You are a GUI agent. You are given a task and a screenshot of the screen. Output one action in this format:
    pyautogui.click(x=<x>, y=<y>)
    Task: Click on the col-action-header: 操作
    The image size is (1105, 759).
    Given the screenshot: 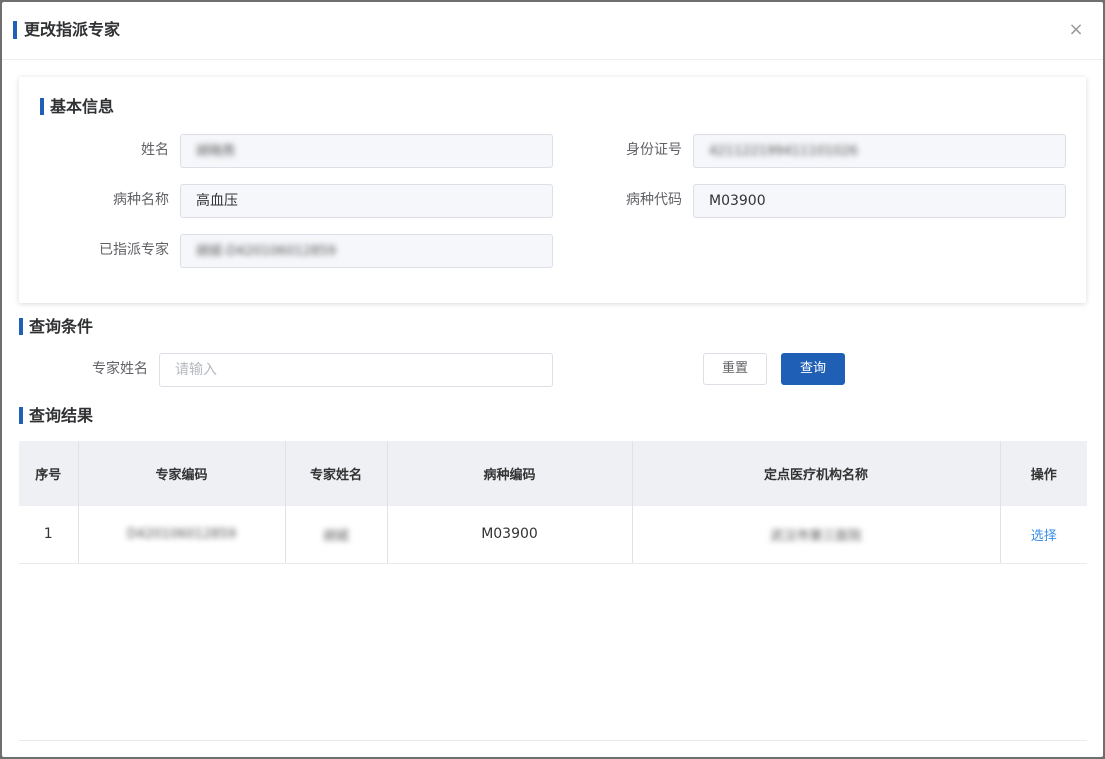 What is the action you would take?
    pyautogui.click(x=1043, y=473)
    